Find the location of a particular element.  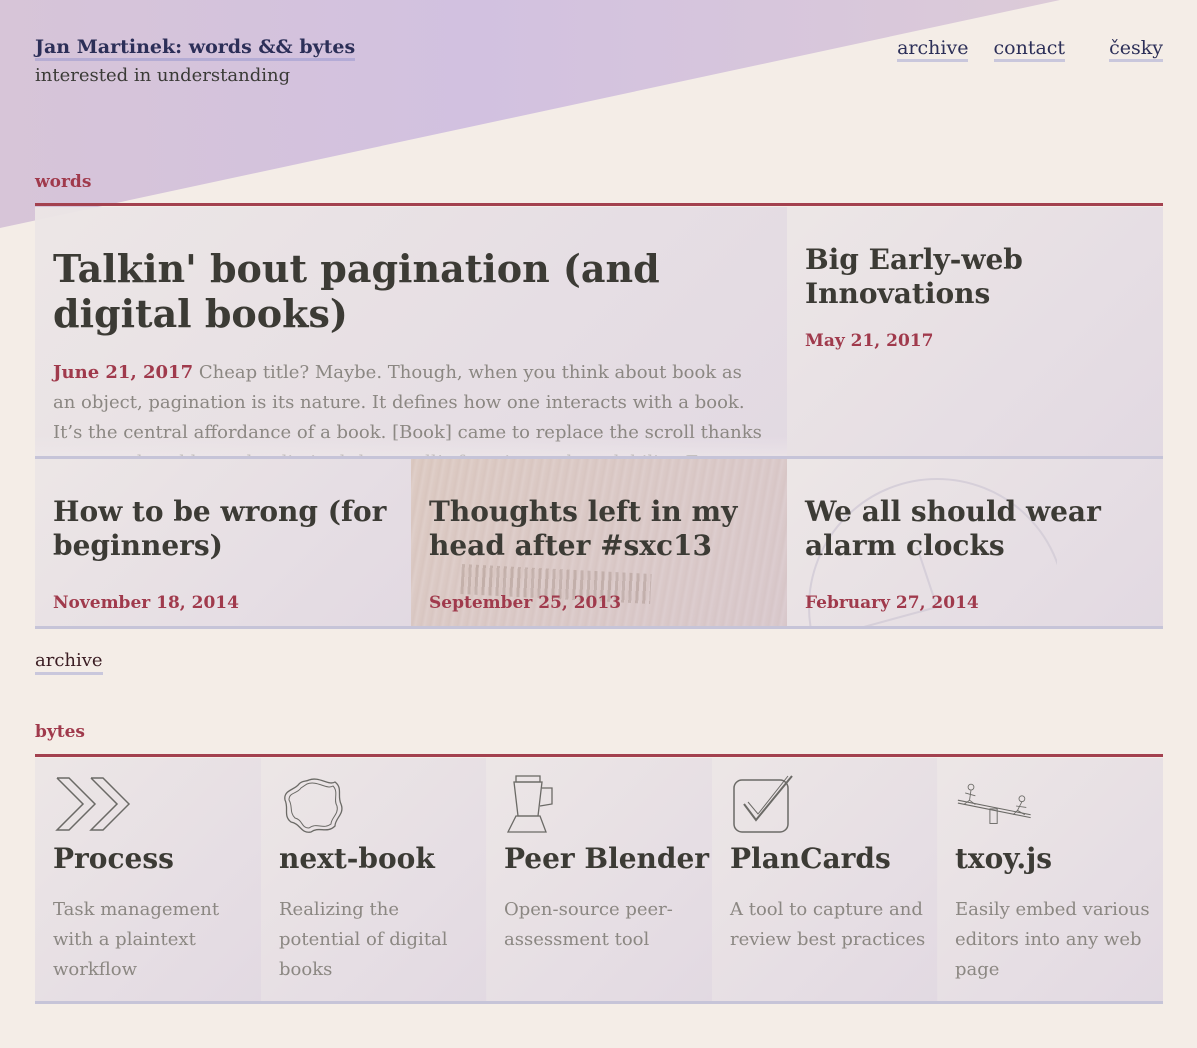

post-card-early-web: Big Early-web Innovations May 21, 2017 is located at coordinates (975, 333).